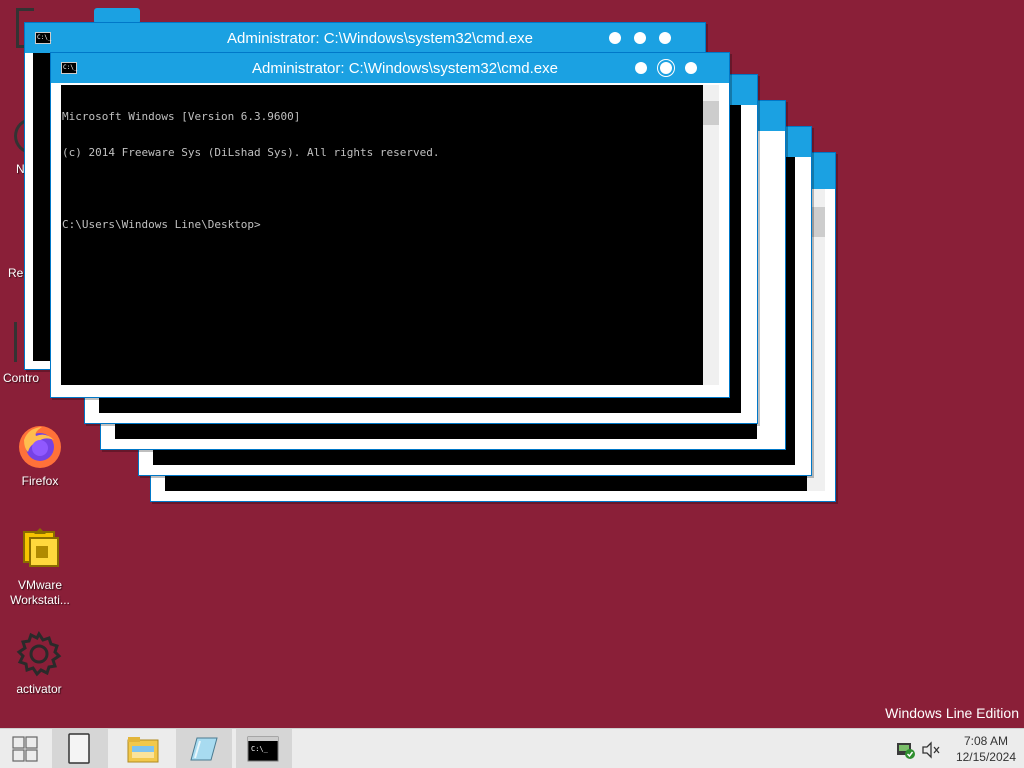  I want to click on taskbar-item-notepad, so click(204, 748).